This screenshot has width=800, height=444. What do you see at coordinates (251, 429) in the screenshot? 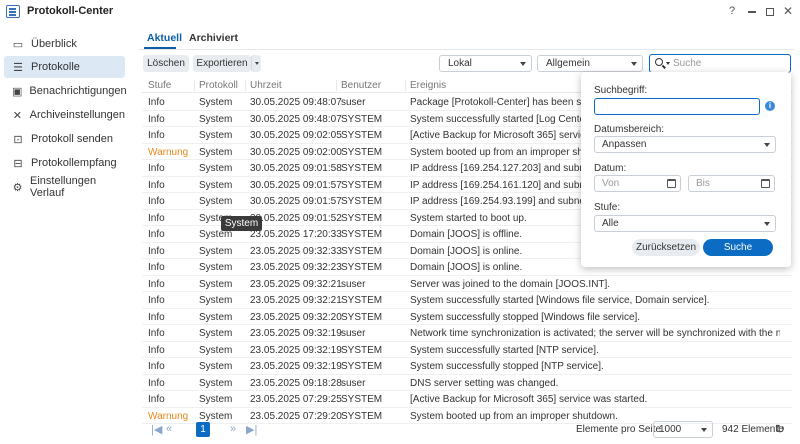
I see `last-page-icon: ▶|` at bounding box center [251, 429].